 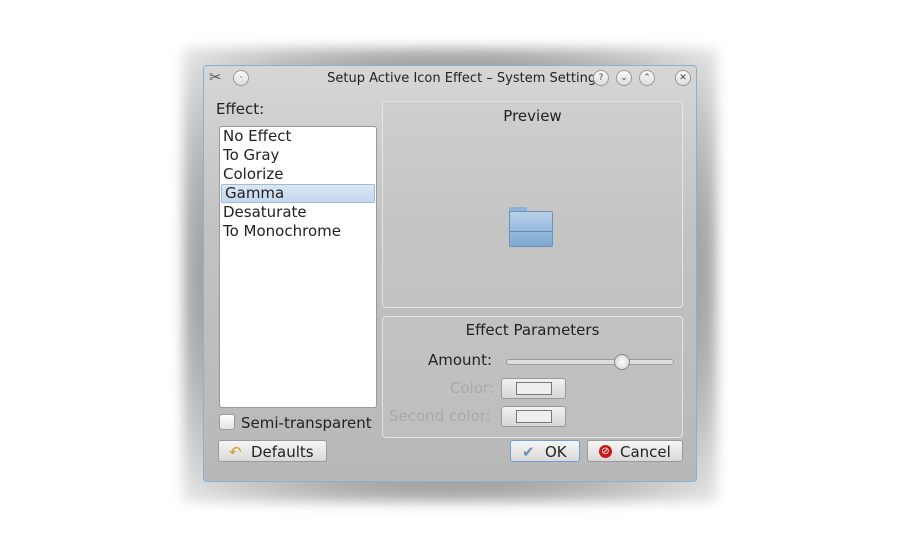 I want to click on list-item: Desaturate, so click(x=298, y=212).